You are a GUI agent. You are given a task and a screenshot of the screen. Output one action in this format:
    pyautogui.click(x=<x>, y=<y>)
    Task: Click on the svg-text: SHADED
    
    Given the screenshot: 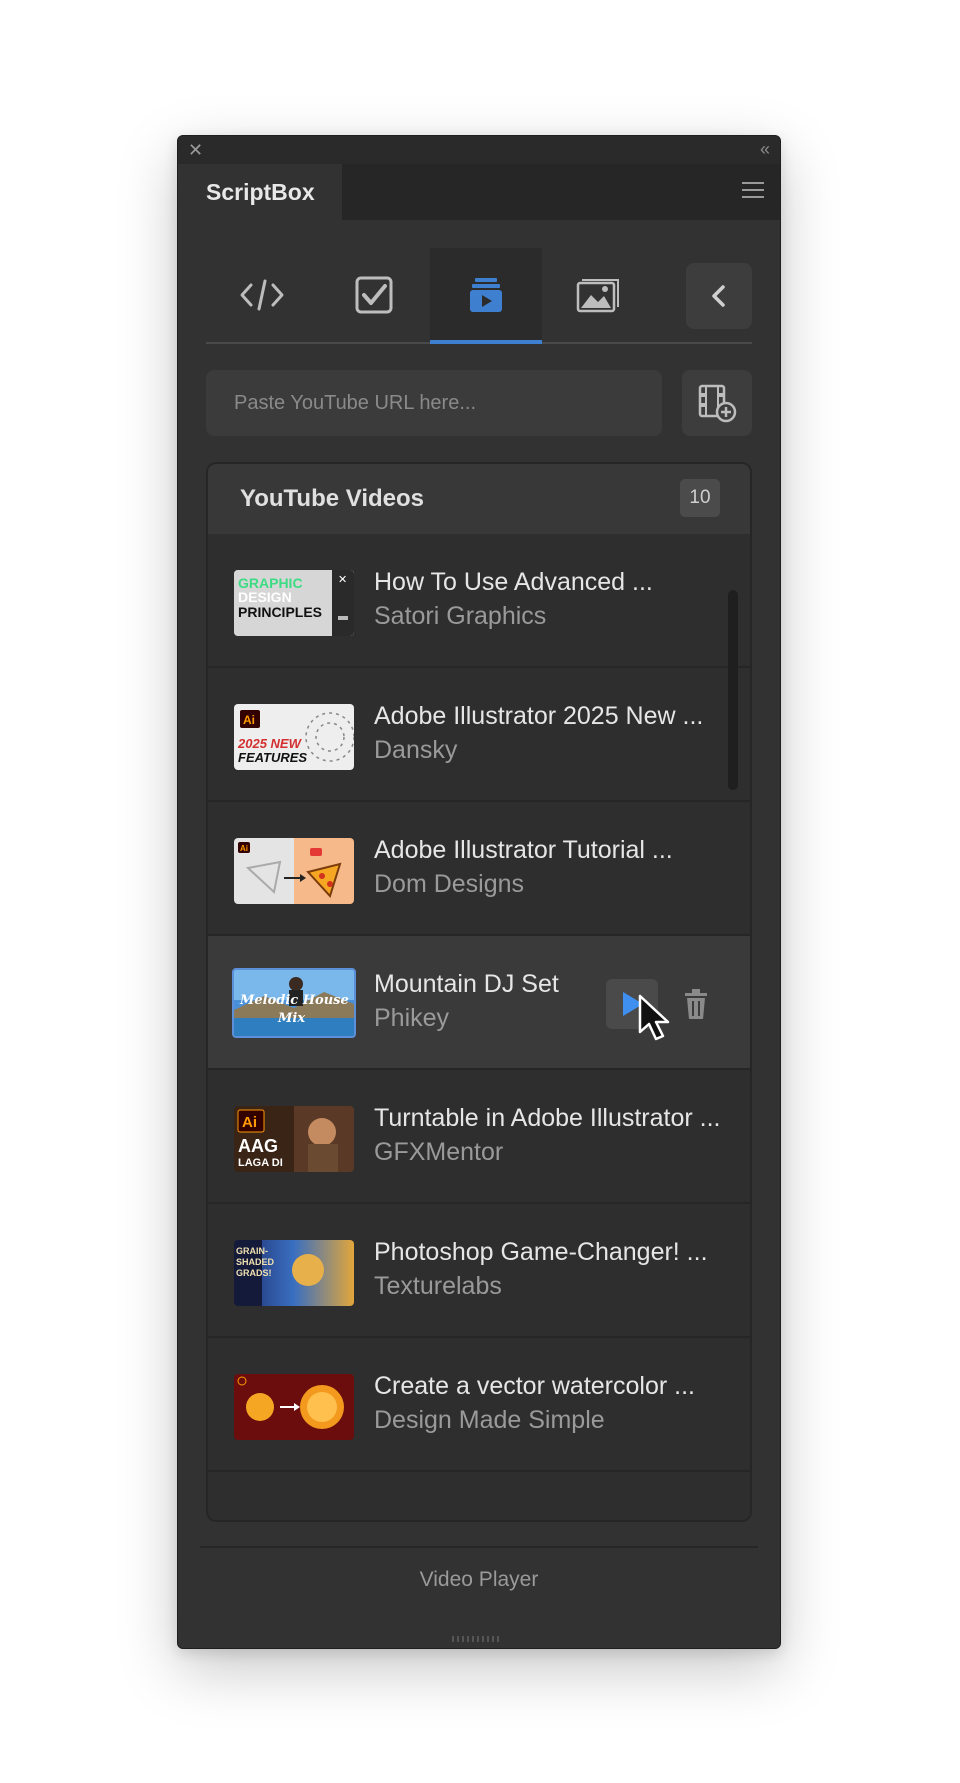 What is the action you would take?
    pyautogui.click(x=255, y=1262)
    